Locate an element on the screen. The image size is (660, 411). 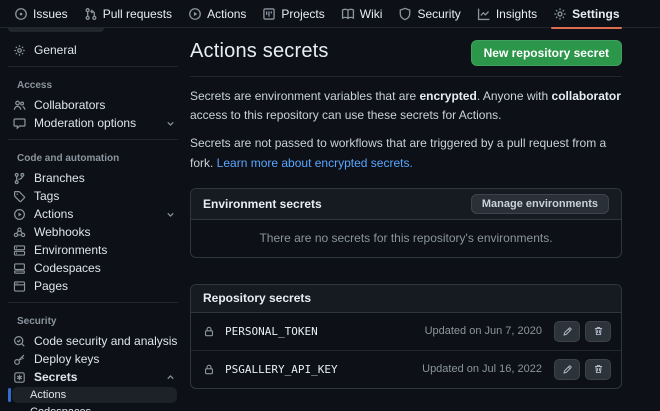
tab-insights: Insights is located at coordinates (507, 14).